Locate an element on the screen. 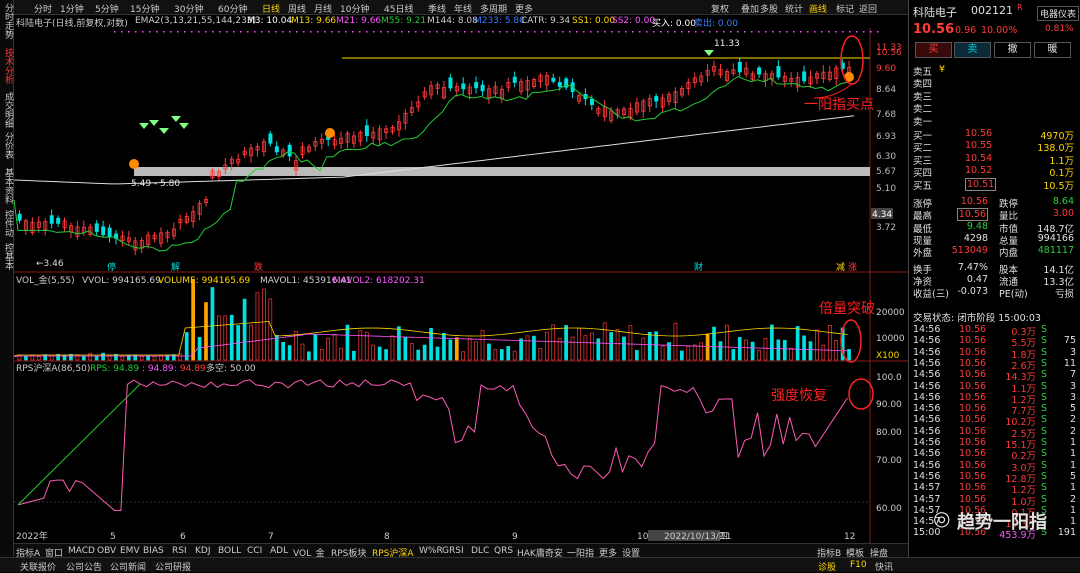 The width and height of the screenshot is (1080, 573). period-tab: 季线 is located at coordinates (437, 8).